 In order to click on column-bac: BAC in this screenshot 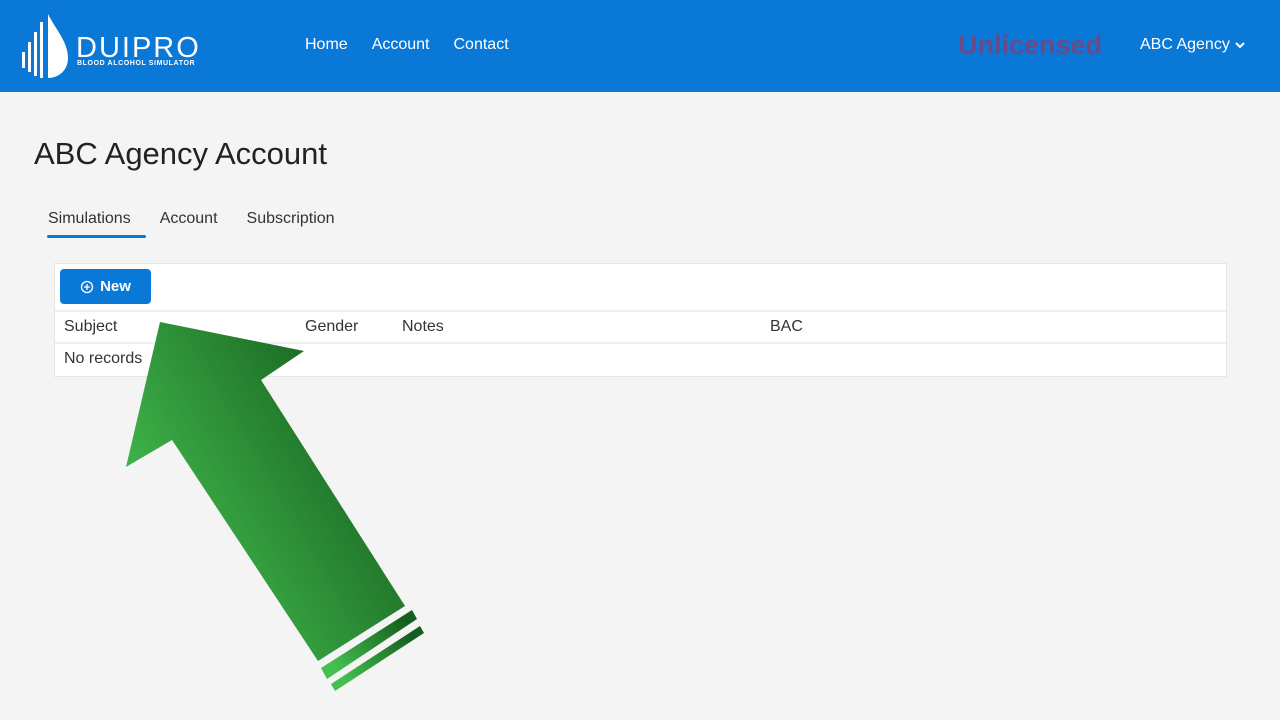, I will do `click(786, 327)`.